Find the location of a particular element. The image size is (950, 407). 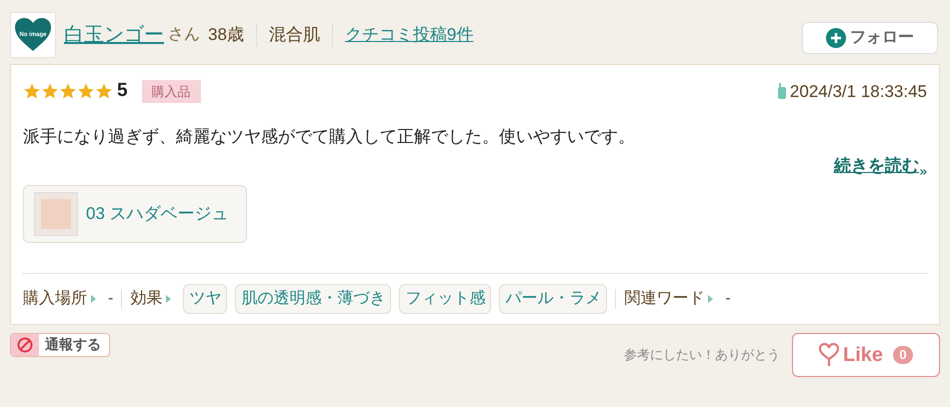

review-text: 派手になり過ぎず、綺麗なツヤ感がでて購入して正解でした。使いやすいです。 is located at coordinates (329, 137).